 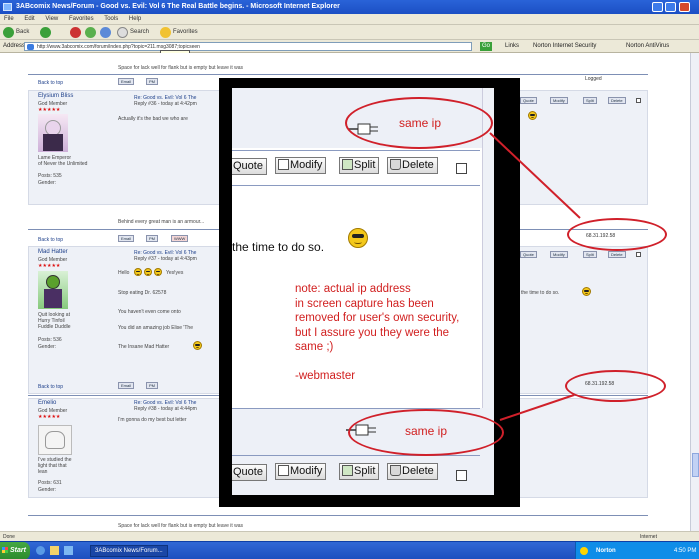 I want to click on ip-highlight-mid, so click(x=617, y=234).